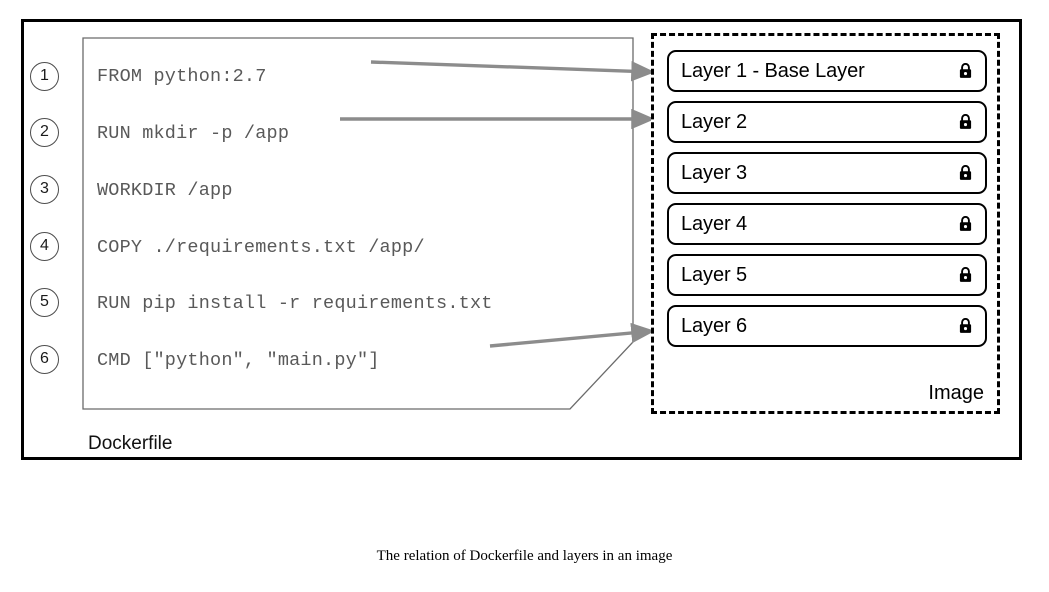 The height and width of the screenshot is (592, 1049). I want to click on code-line-4: COPY ./requirements.txt /app/, so click(261, 247).